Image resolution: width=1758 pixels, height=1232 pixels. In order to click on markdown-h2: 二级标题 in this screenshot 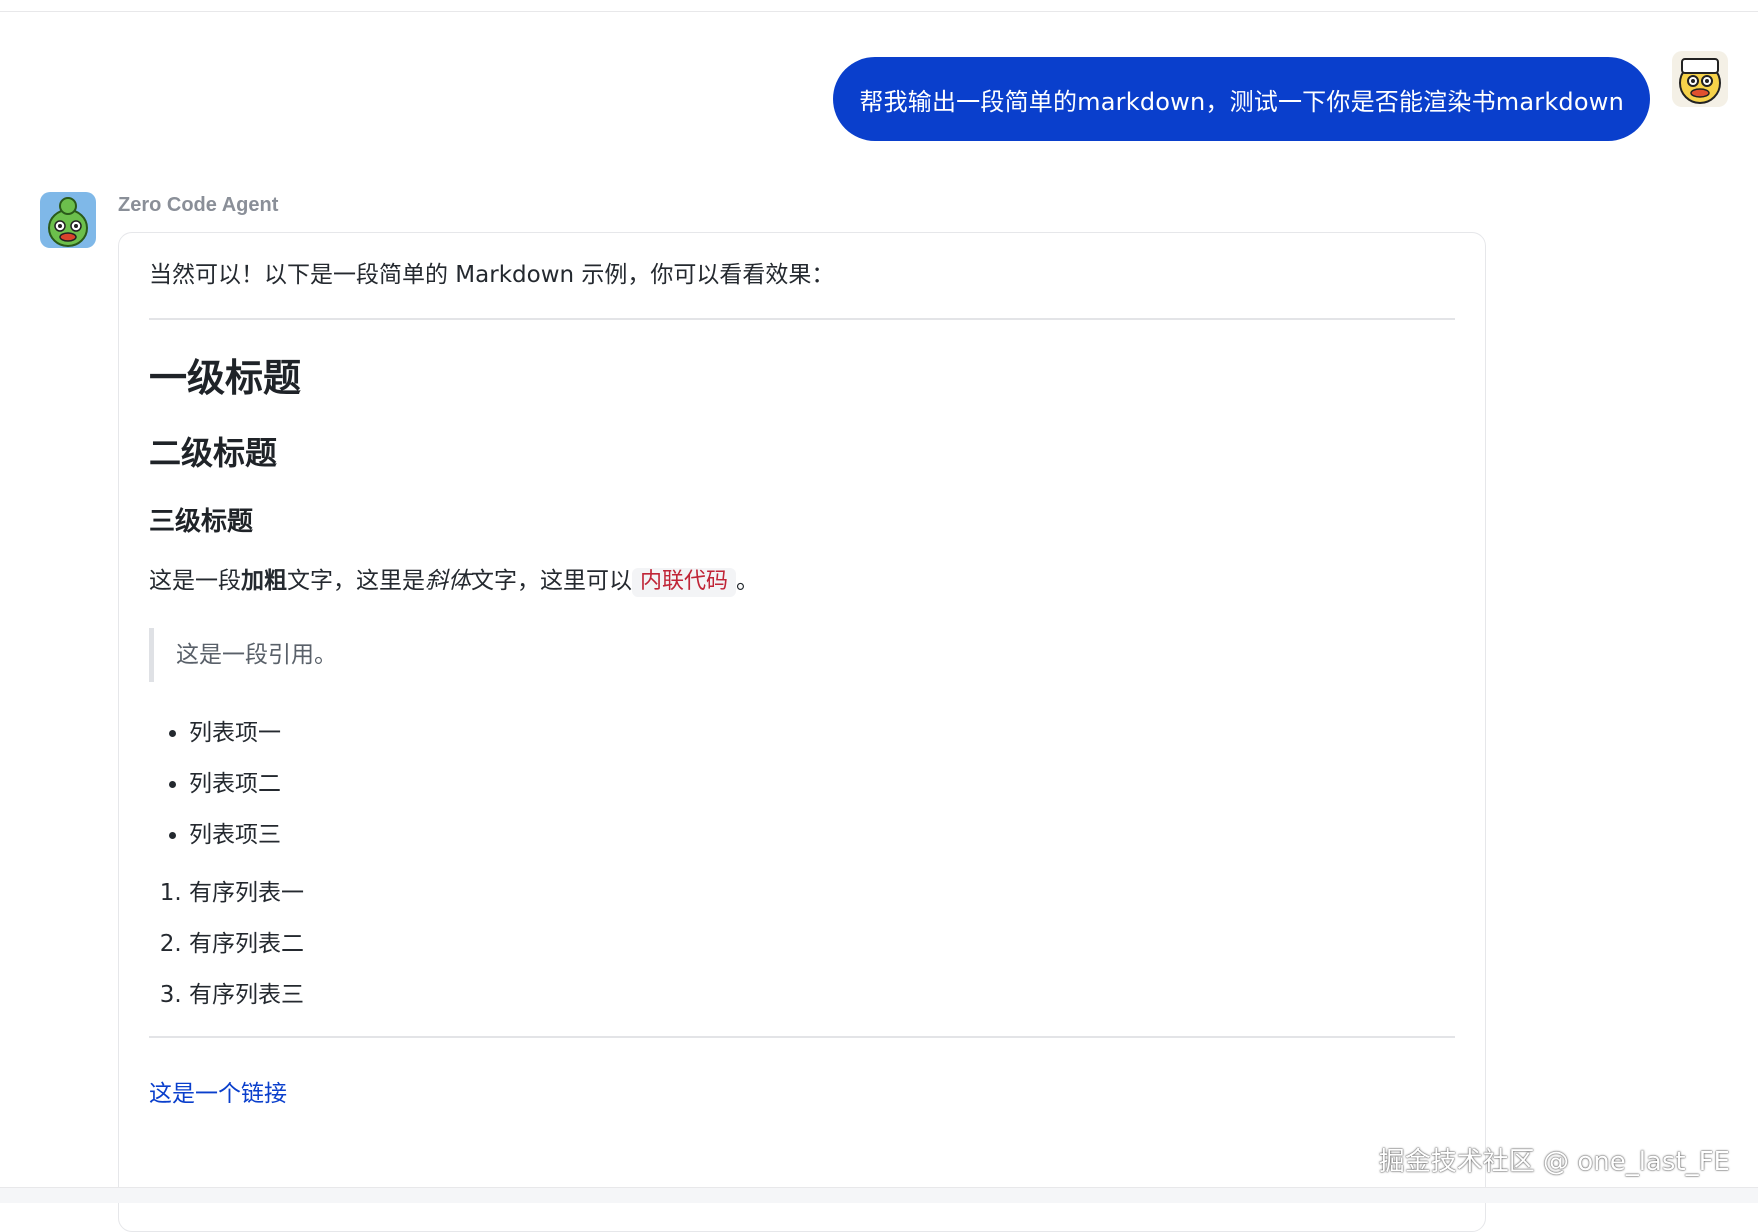, I will do `click(213, 453)`.